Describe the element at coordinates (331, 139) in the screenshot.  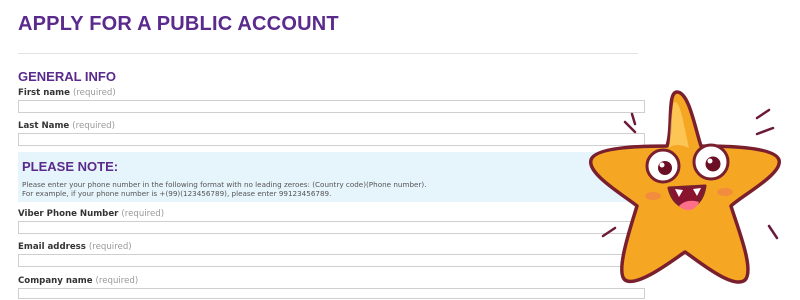
I see `last-name-input` at that location.